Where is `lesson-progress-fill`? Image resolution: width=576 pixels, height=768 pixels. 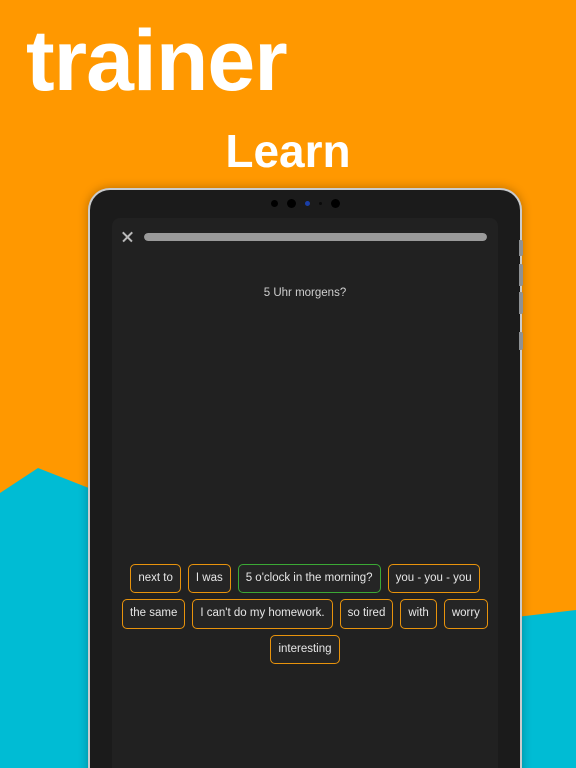
lesson-progress-fill is located at coordinates (315, 236).